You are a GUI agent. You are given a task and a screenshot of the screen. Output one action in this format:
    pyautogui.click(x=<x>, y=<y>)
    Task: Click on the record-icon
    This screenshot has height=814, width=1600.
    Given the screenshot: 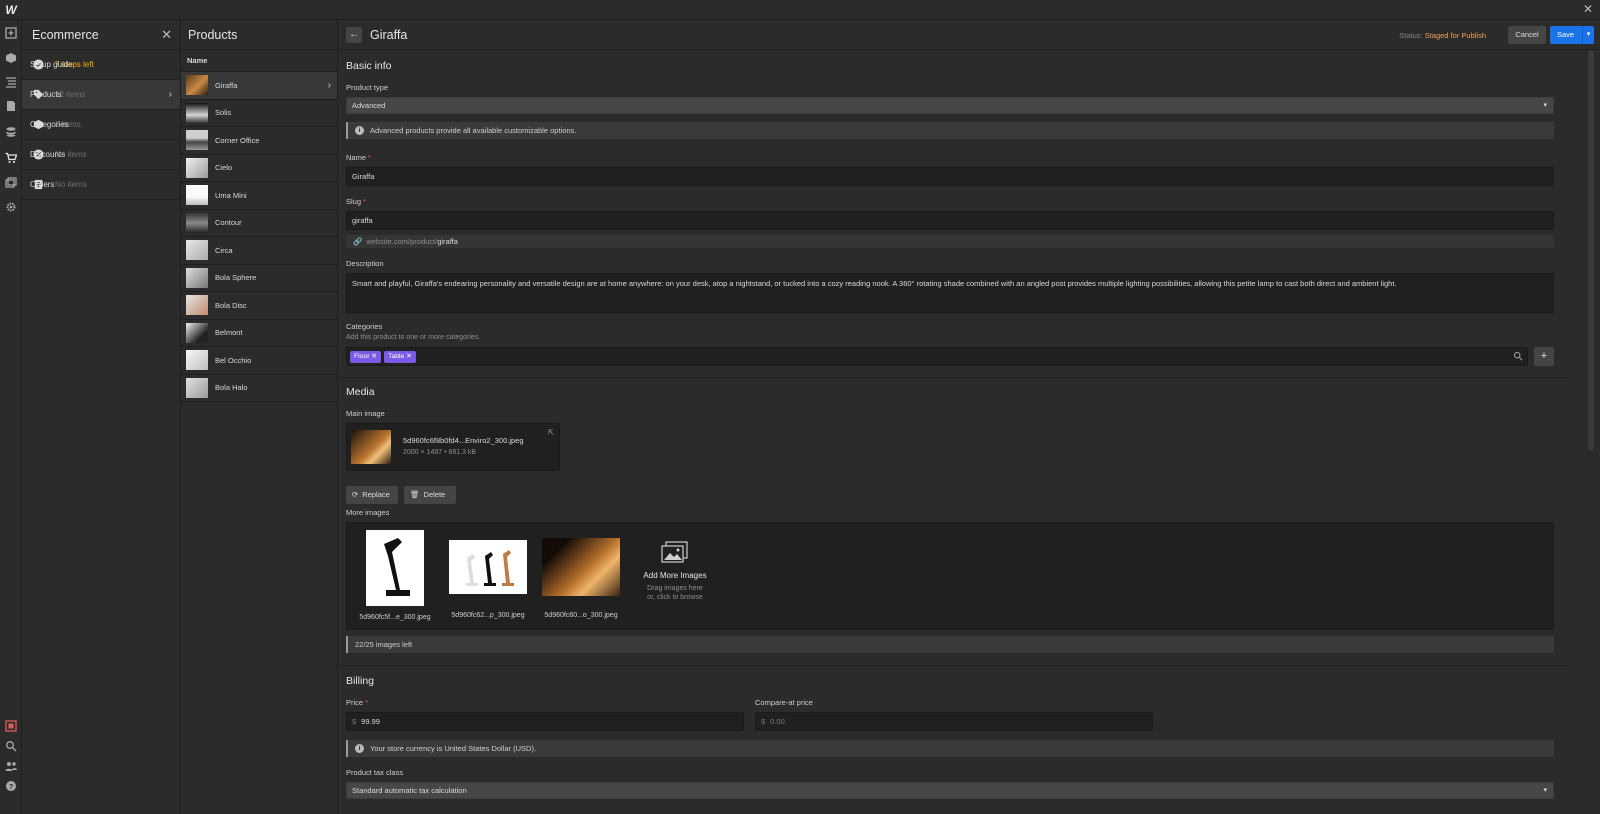 What is the action you would take?
    pyautogui.click(x=11, y=726)
    